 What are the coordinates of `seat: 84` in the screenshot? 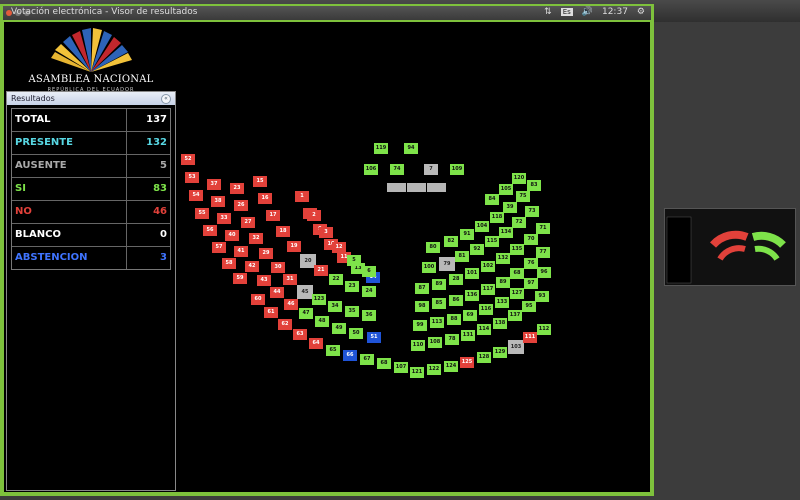 It's located at (492, 199).